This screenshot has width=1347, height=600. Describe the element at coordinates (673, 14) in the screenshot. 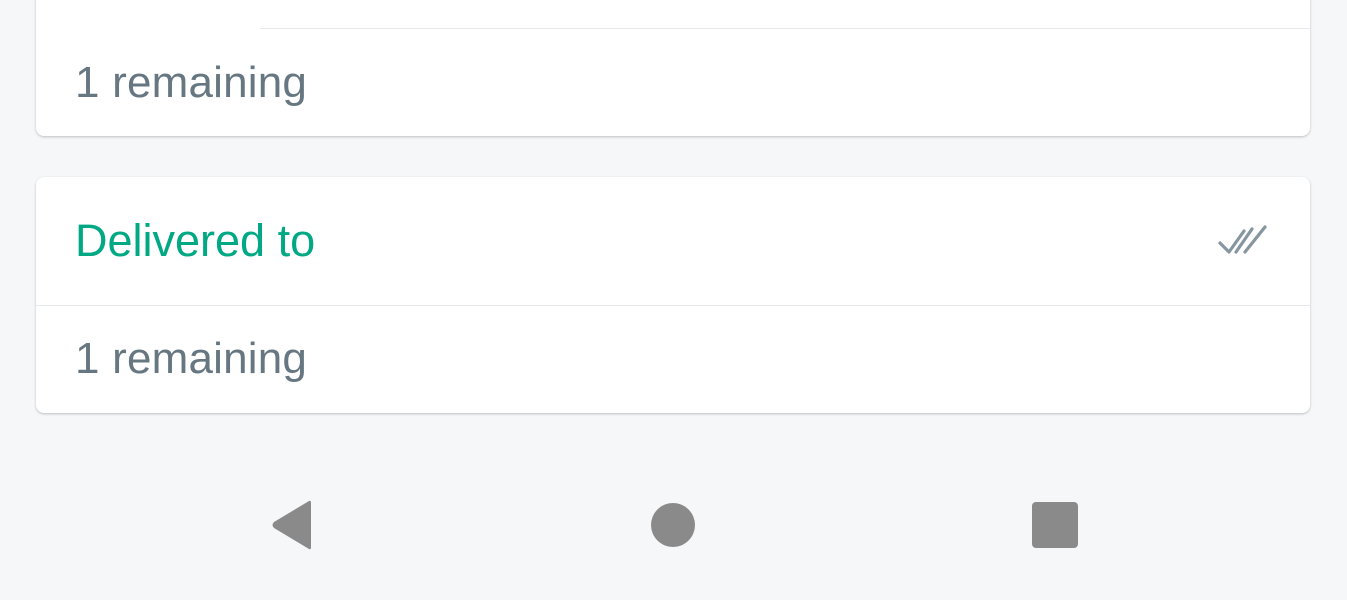

I see `read-by-list-area` at that location.